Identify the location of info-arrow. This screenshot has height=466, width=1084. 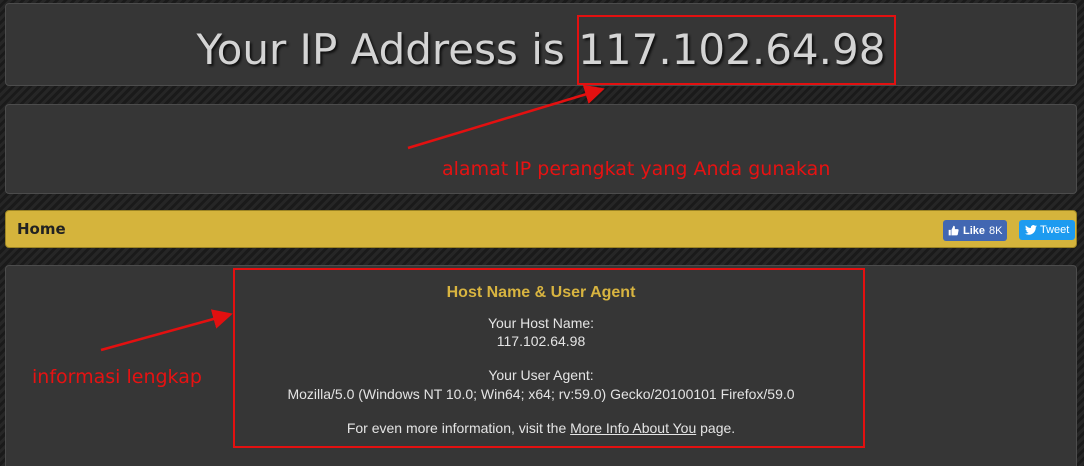
(166, 330).